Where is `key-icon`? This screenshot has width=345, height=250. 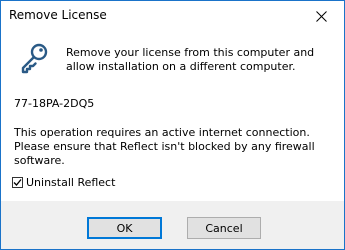
key-icon is located at coordinates (34, 58).